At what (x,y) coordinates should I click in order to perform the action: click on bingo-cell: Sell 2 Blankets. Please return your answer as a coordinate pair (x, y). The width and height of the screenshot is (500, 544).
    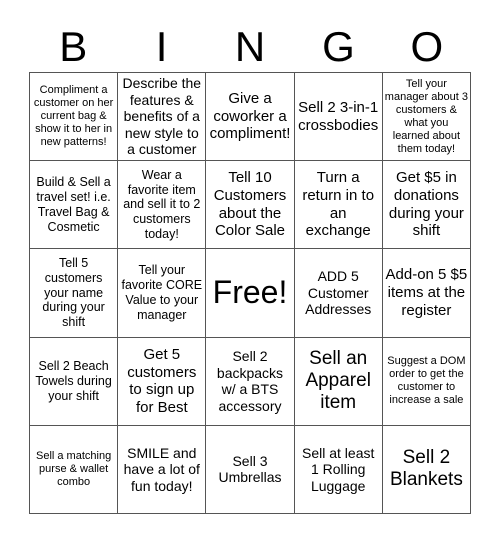
    Looking at the image, I should click on (426, 469).